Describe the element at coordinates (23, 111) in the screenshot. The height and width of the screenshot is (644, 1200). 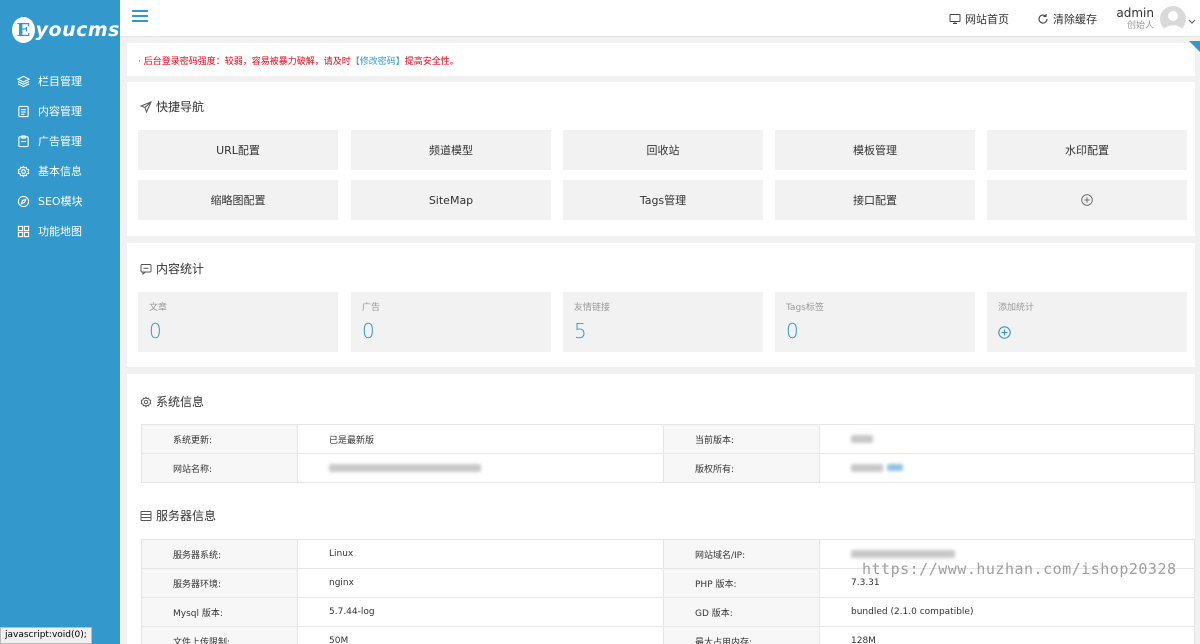
I see `document-icon` at that location.